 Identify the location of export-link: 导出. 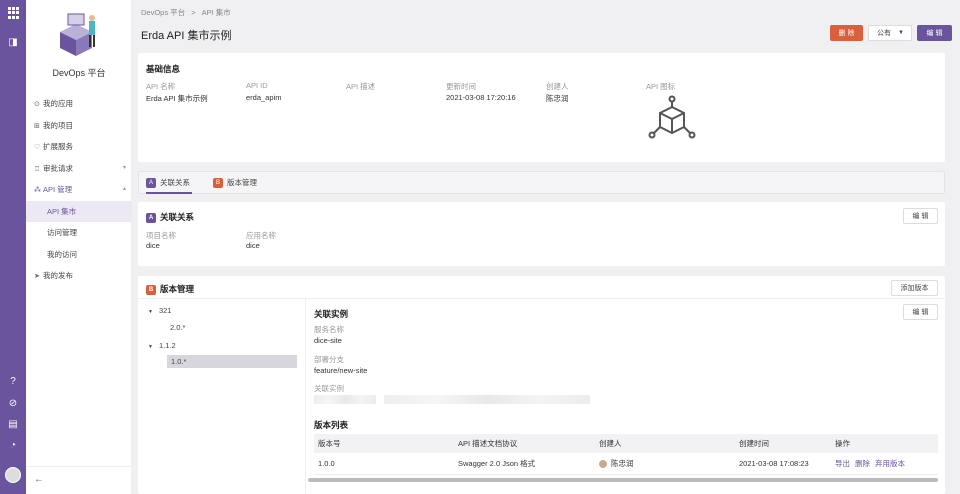
(842, 463).